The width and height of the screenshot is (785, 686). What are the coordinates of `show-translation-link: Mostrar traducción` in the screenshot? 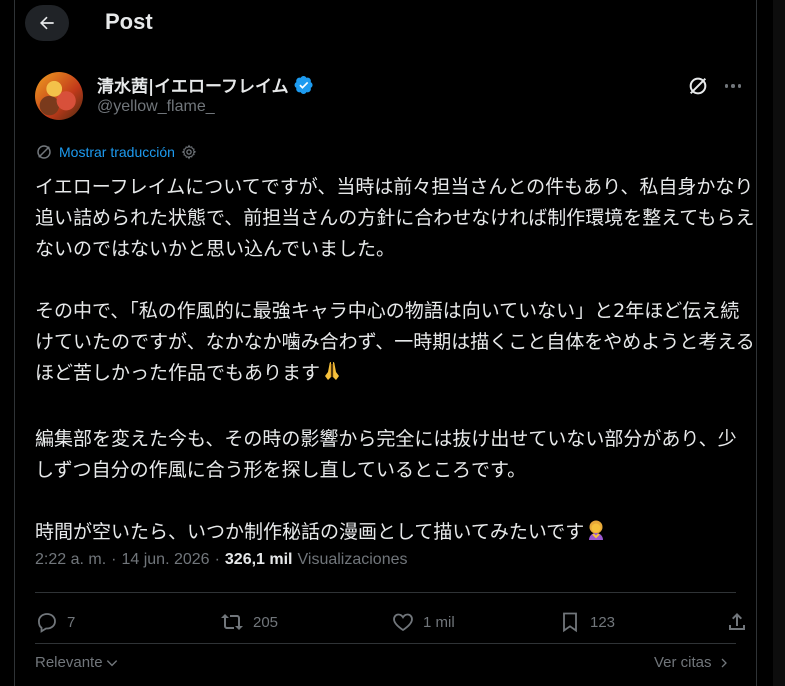 It's located at (117, 152).